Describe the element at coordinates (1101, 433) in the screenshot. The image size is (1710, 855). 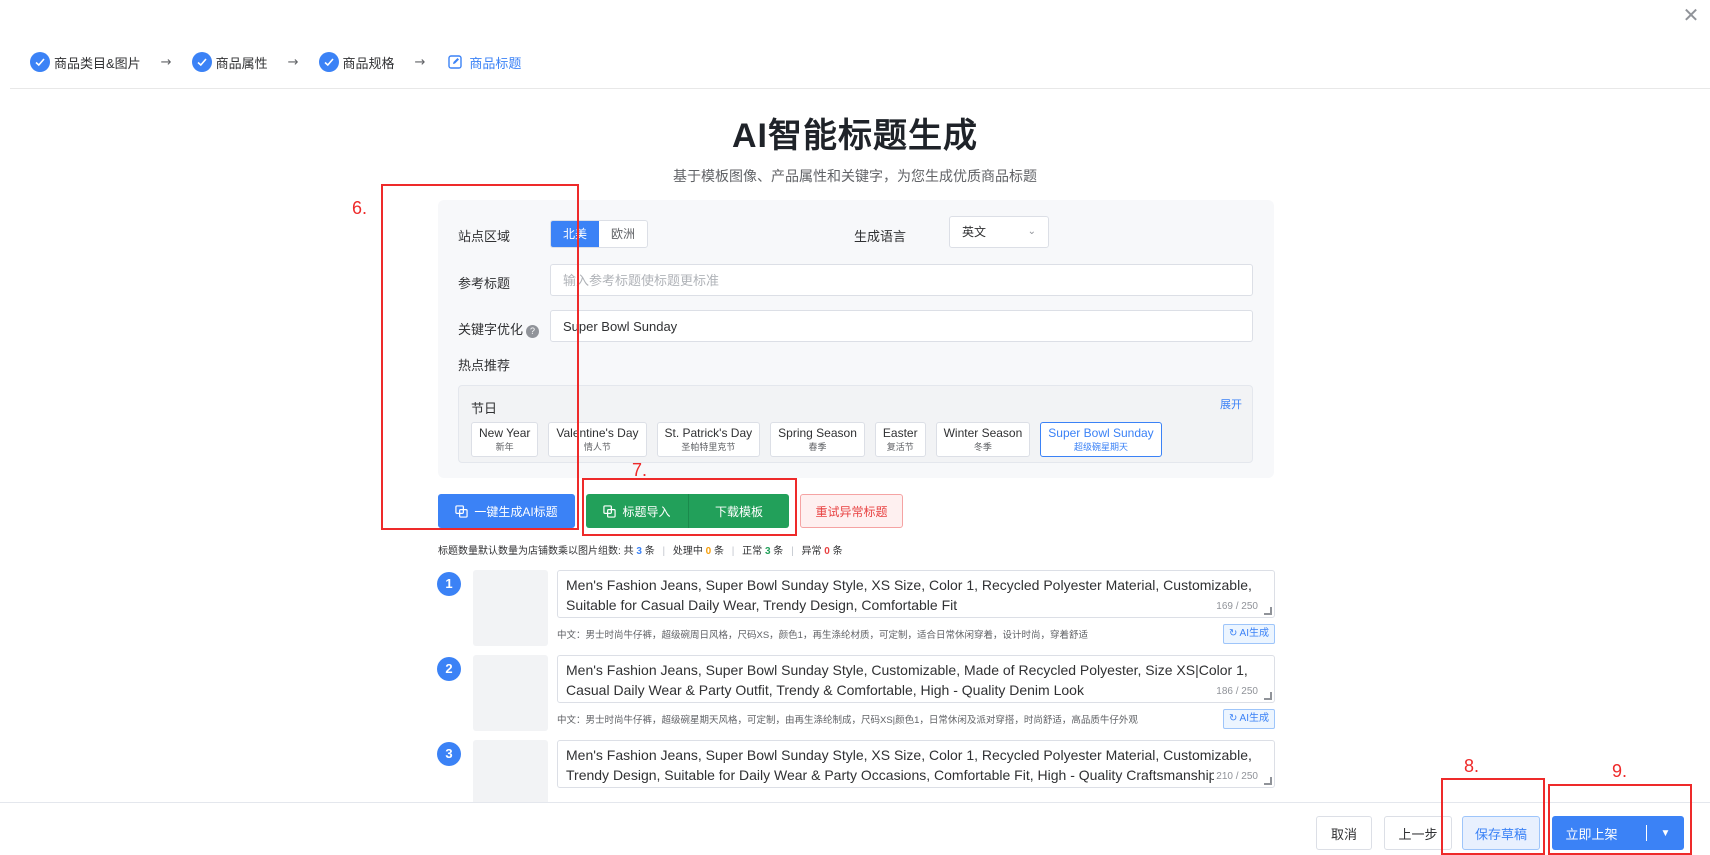
I see `hot-tag-en: Super Bowl Sunday` at that location.